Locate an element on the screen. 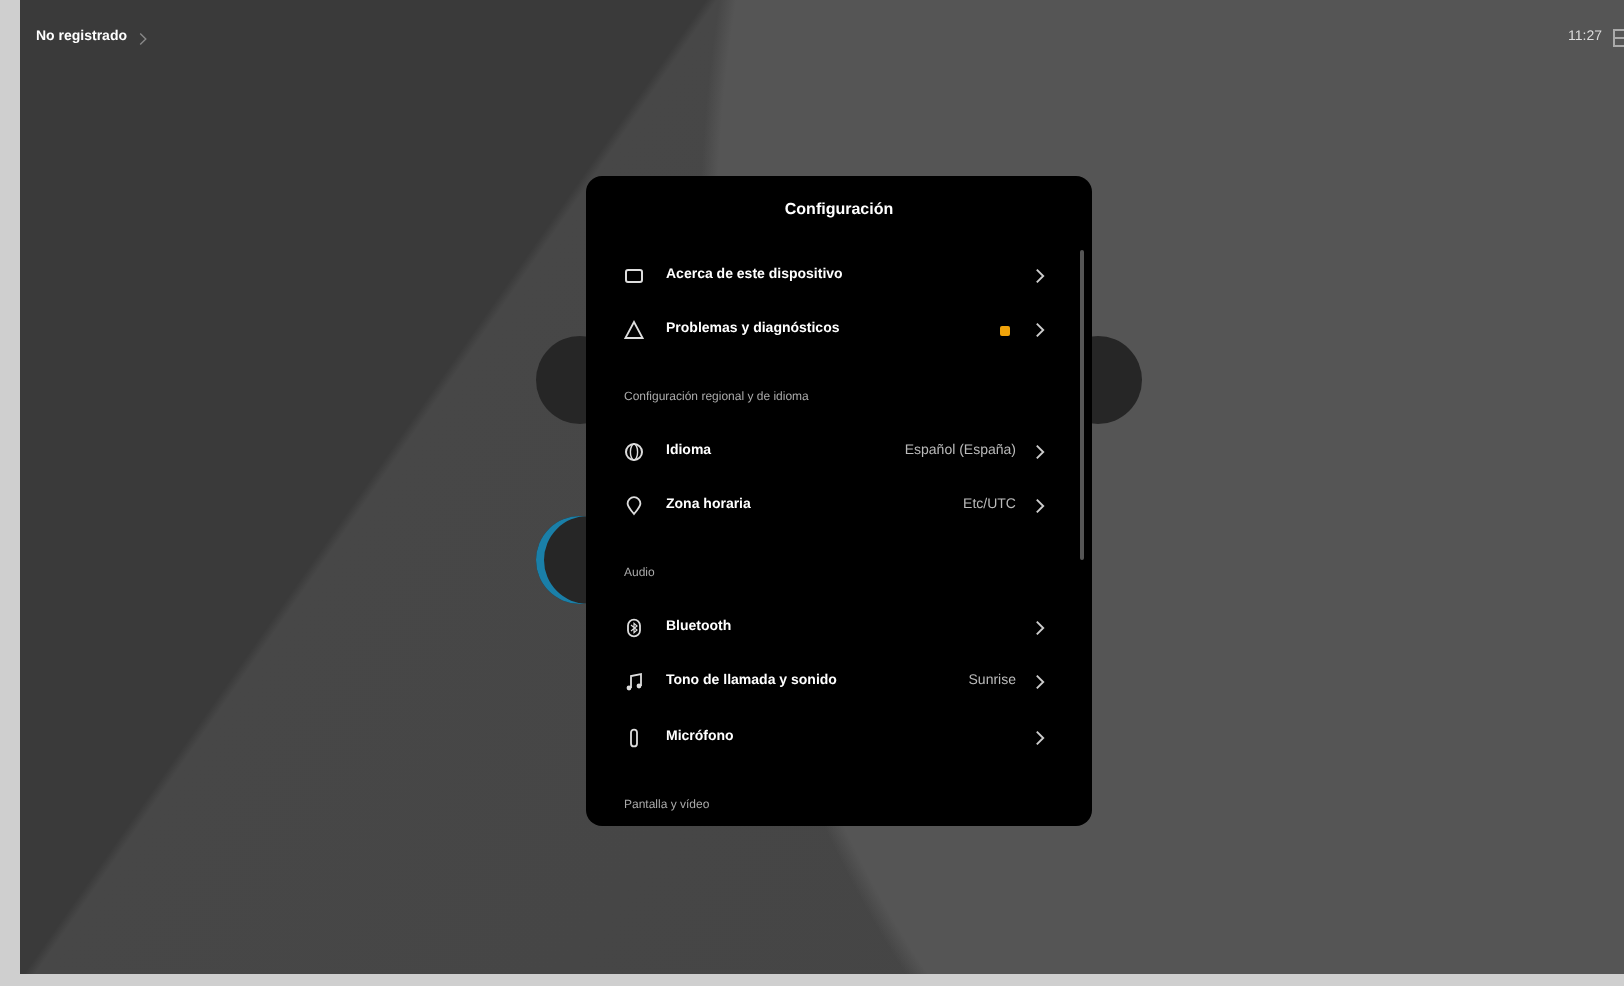 This screenshot has height=986, width=1624. panel-title: Configuración is located at coordinates (839, 210).